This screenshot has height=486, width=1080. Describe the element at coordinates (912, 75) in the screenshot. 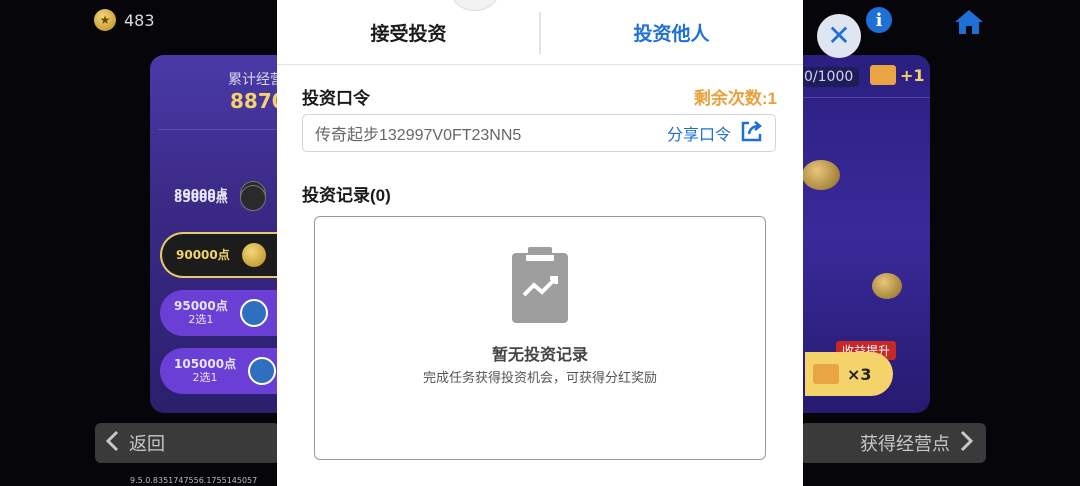

I see `bonus-value: +1` at that location.